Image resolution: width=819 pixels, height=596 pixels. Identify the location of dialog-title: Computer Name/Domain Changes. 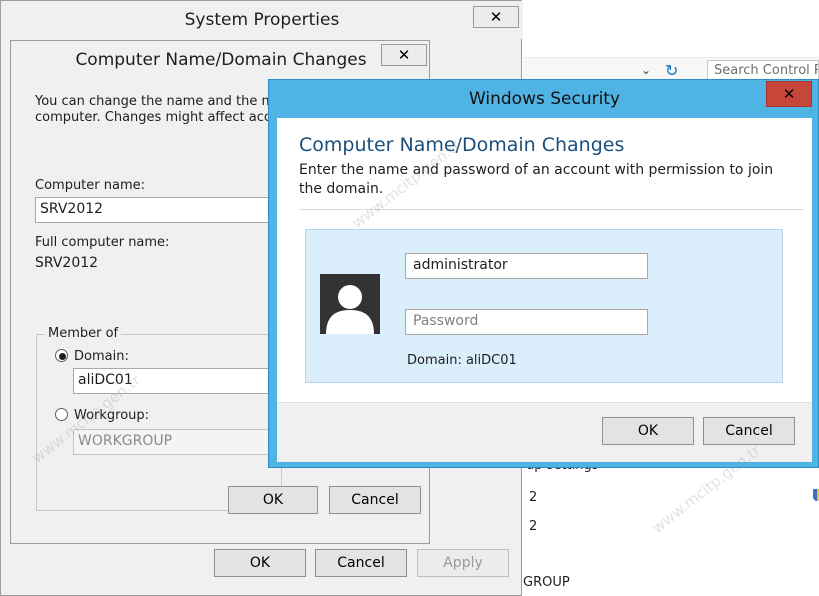
(221, 60).